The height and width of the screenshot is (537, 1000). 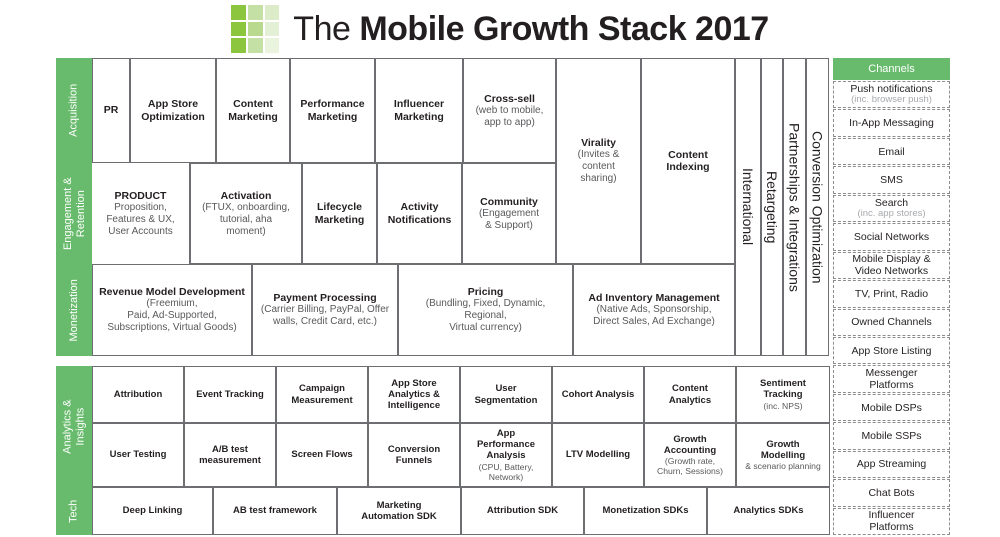 I want to click on channel-item-mobile-display-video-networks: Mobile Display & Video Networks, so click(x=891, y=265).